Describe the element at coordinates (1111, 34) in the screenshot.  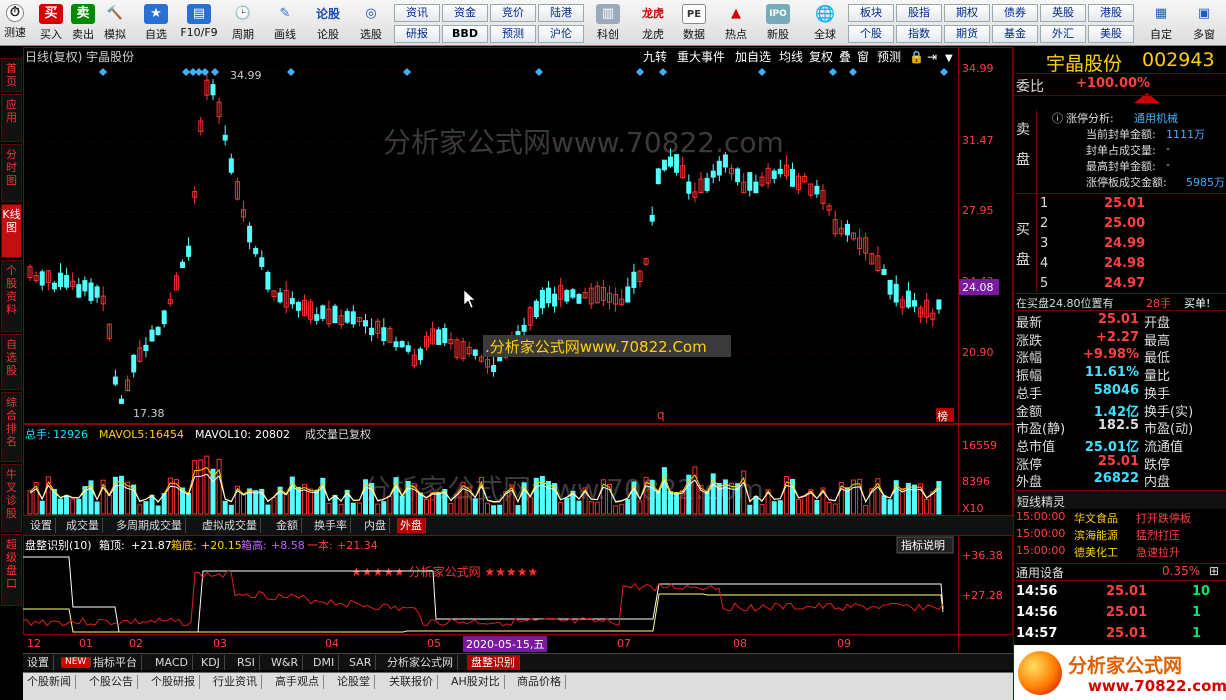
I see `grid-btn-b9: 美股` at that location.